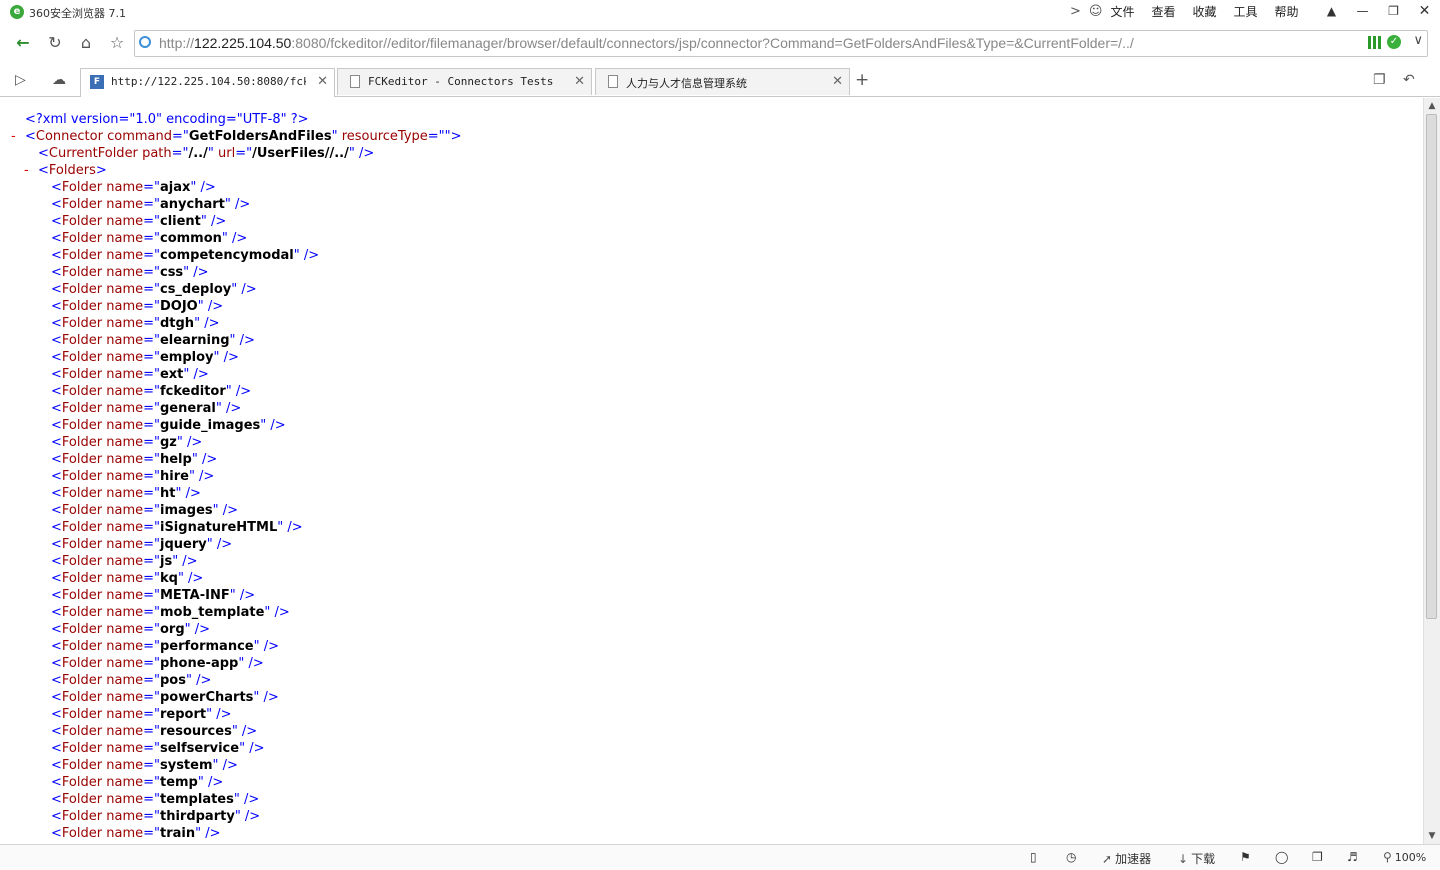 The width and height of the screenshot is (1440, 870). What do you see at coordinates (210, 425) in the screenshot?
I see `folder-name: guide_images` at bounding box center [210, 425].